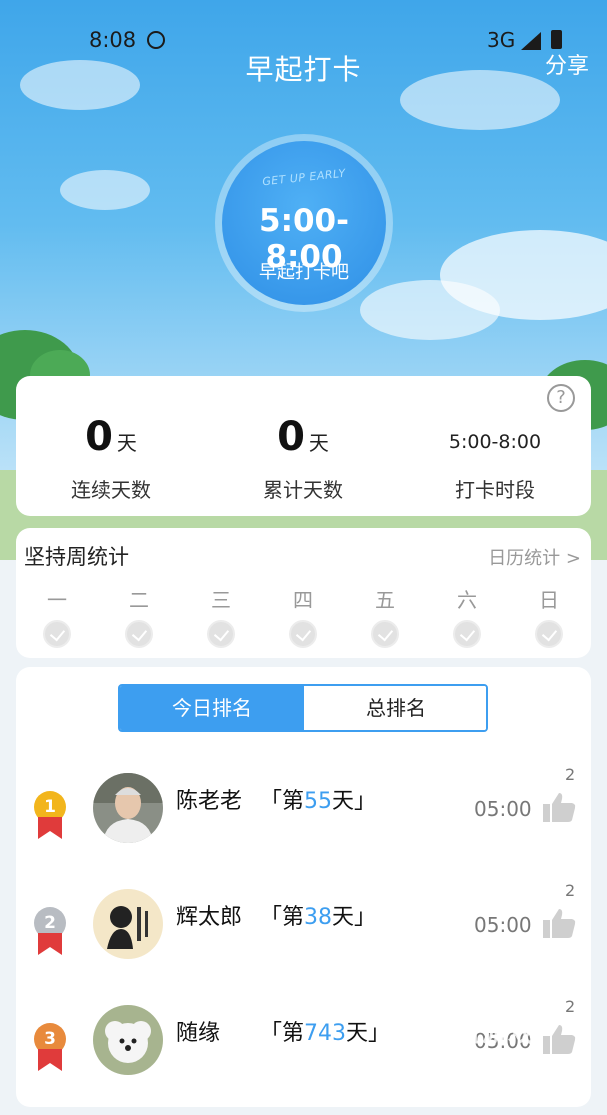 The height and width of the screenshot is (1115, 607). I want to click on stats-card: ? 0天 连续天数 0天 累计天数 5:00-8:00 打卡时段, so click(303, 446).